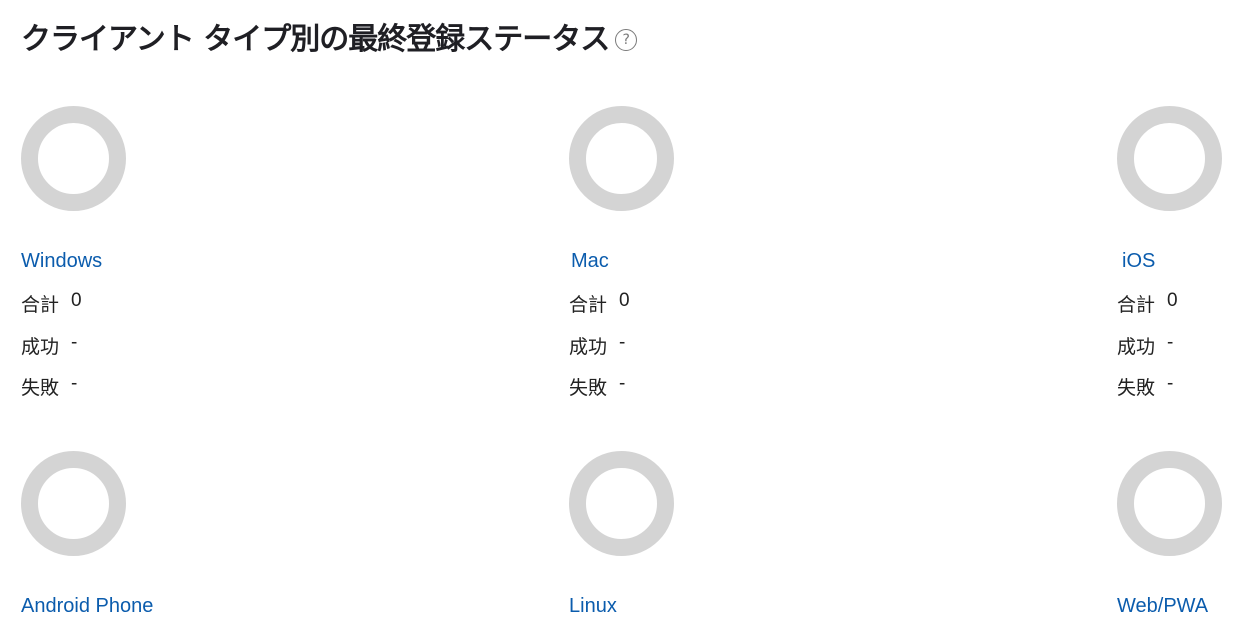 The height and width of the screenshot is (626, 1242). I want to click on client-link-web-pwa: Web/PWA, so click(1162, 606).